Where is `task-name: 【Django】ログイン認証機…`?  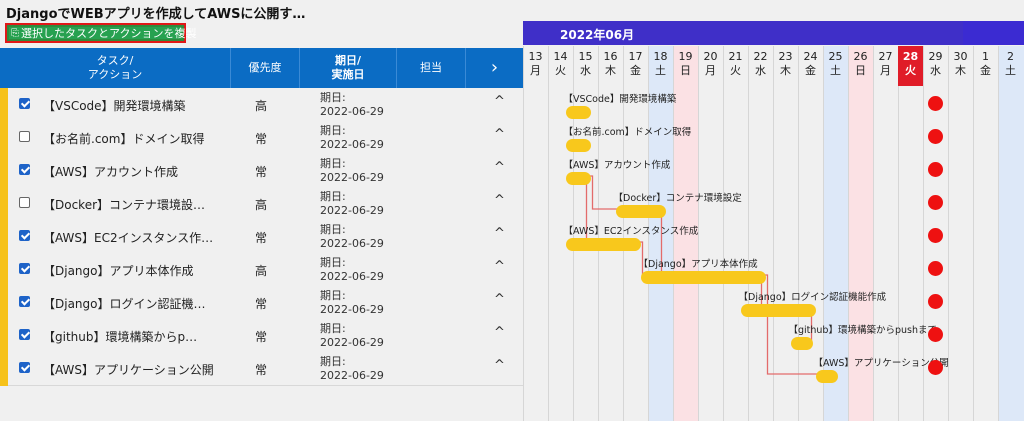 task-name: 【Django】ログイン認証機… is located at coordinates (124, 303).